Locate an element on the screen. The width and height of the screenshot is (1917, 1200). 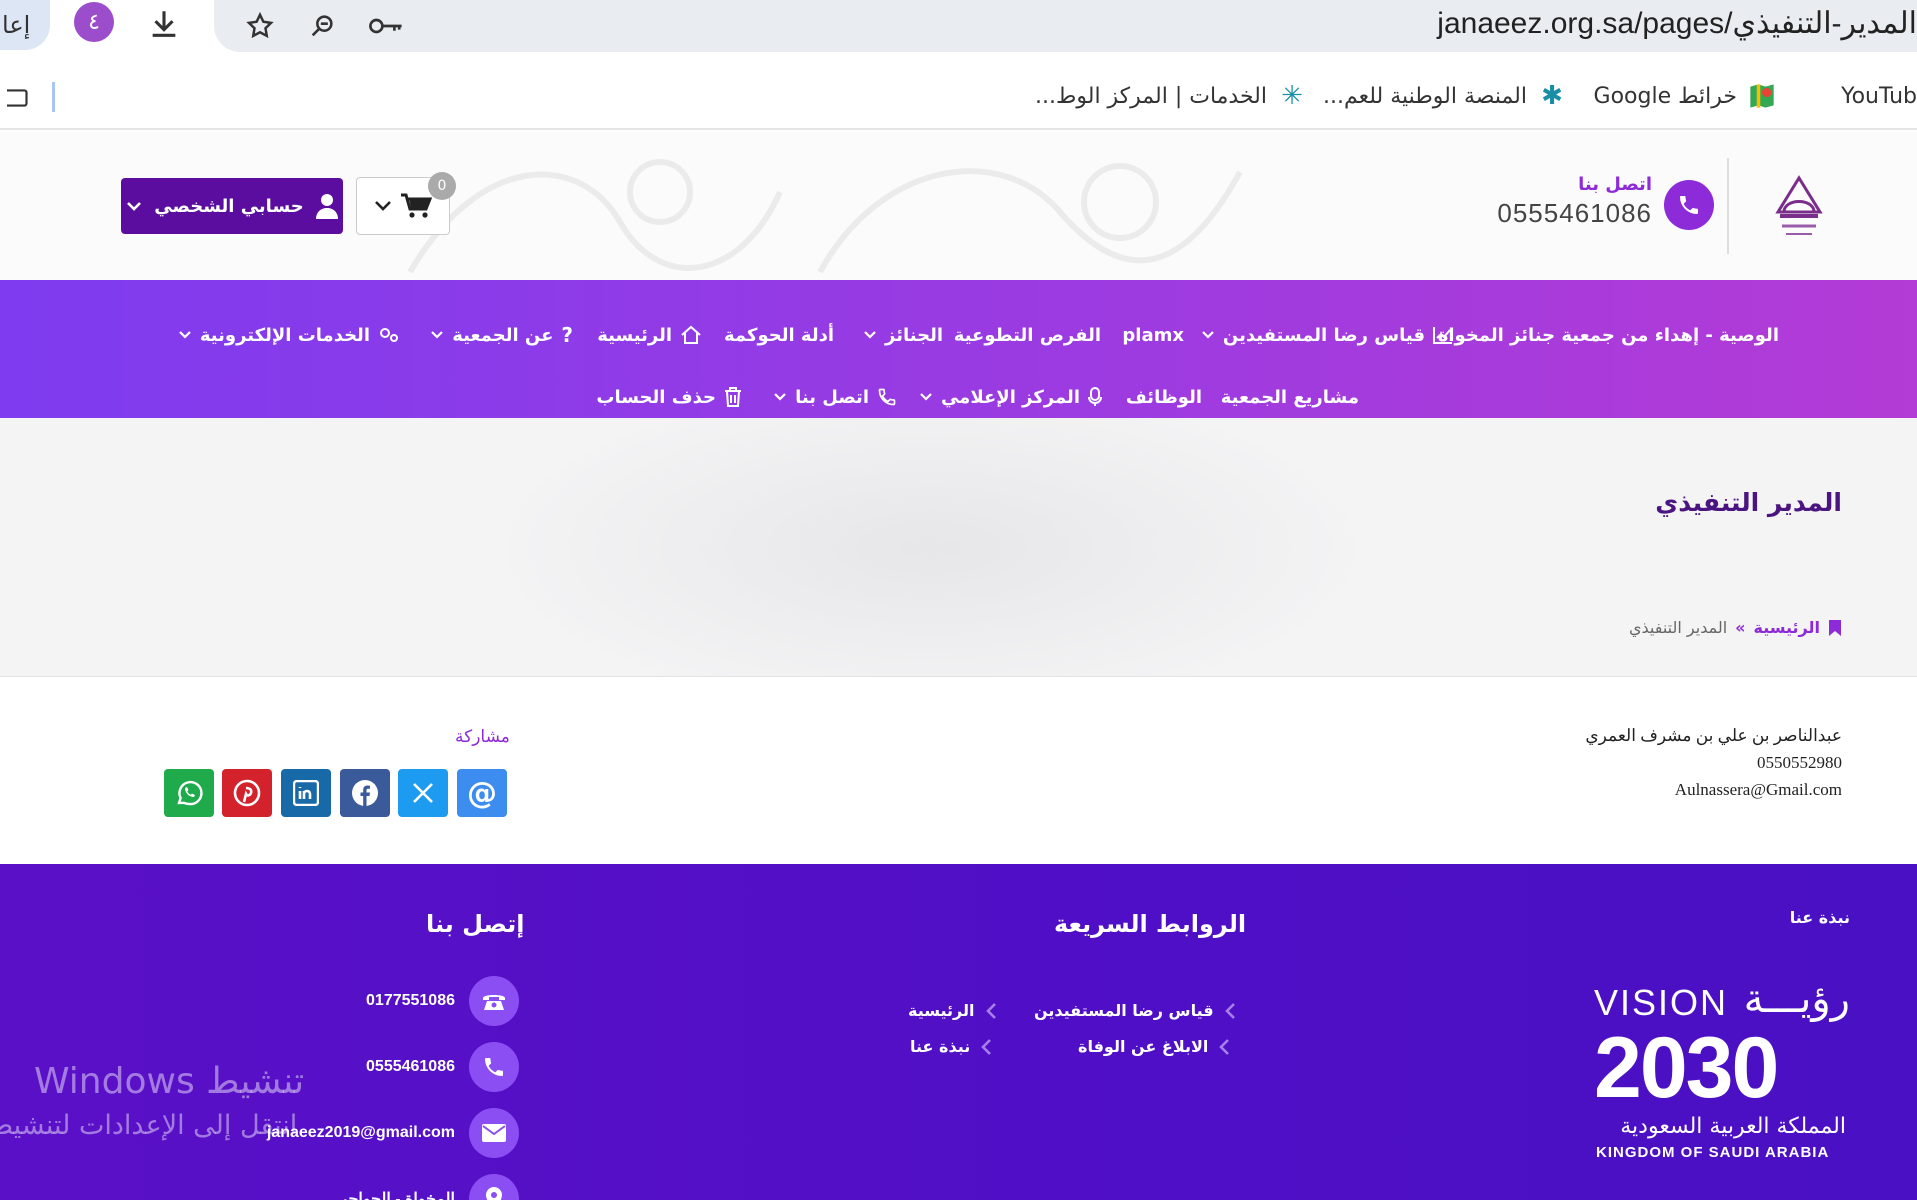
nav-label: الوصية - إهداء من جمعية جنائز المخواة is located at coordinates (1608, 335).